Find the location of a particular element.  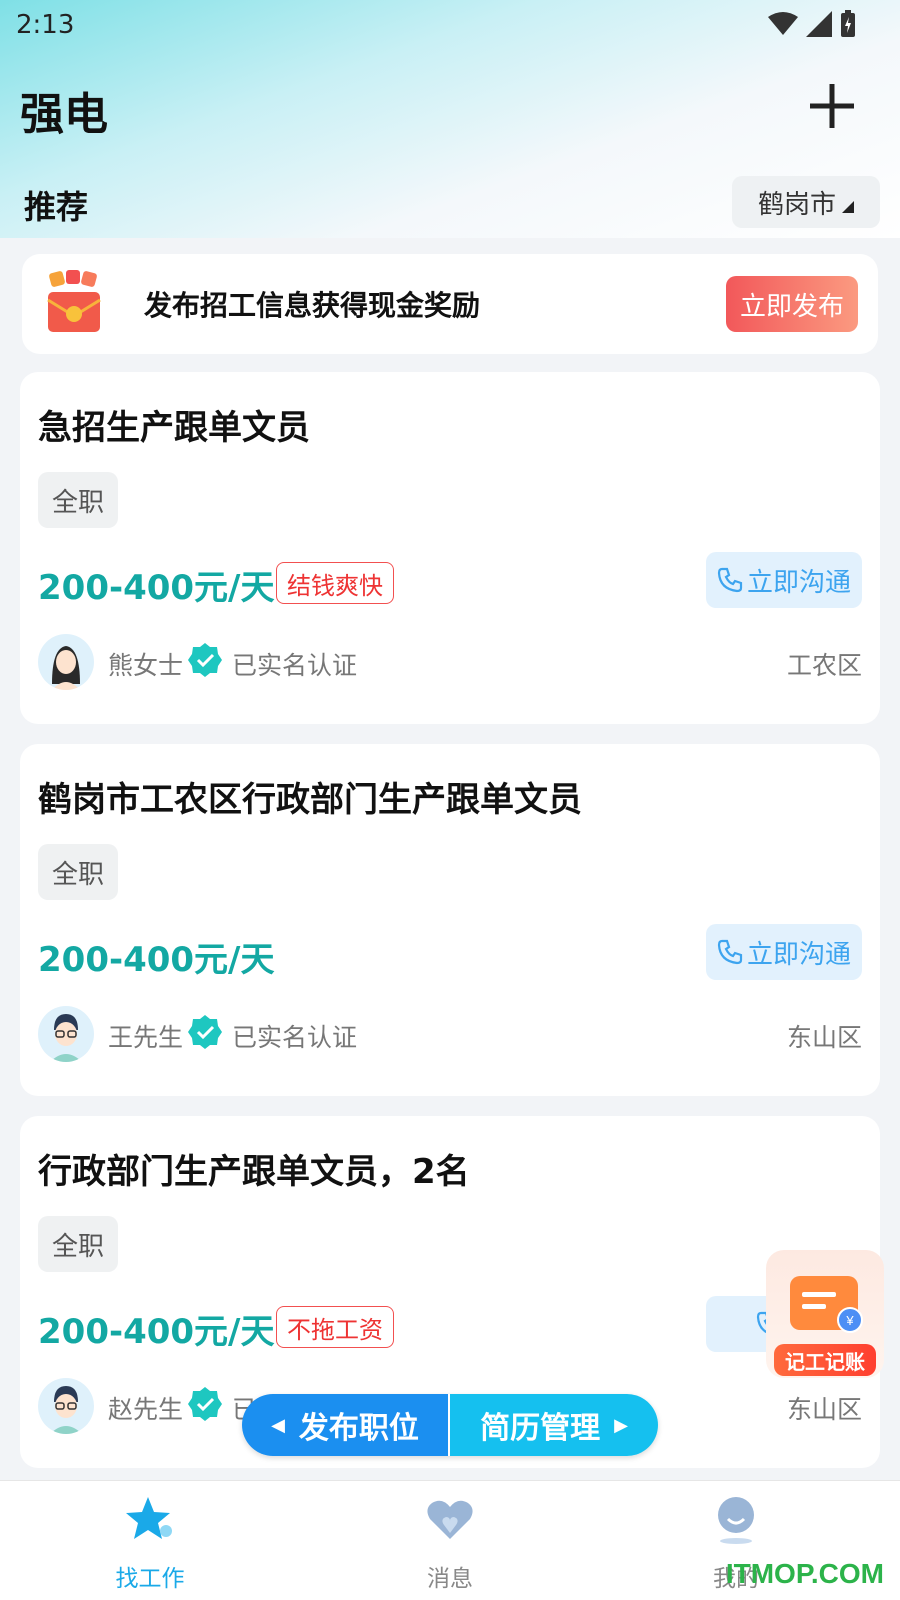

job-title: 急招生产跟单文员 is located at coordinates (174, 428).